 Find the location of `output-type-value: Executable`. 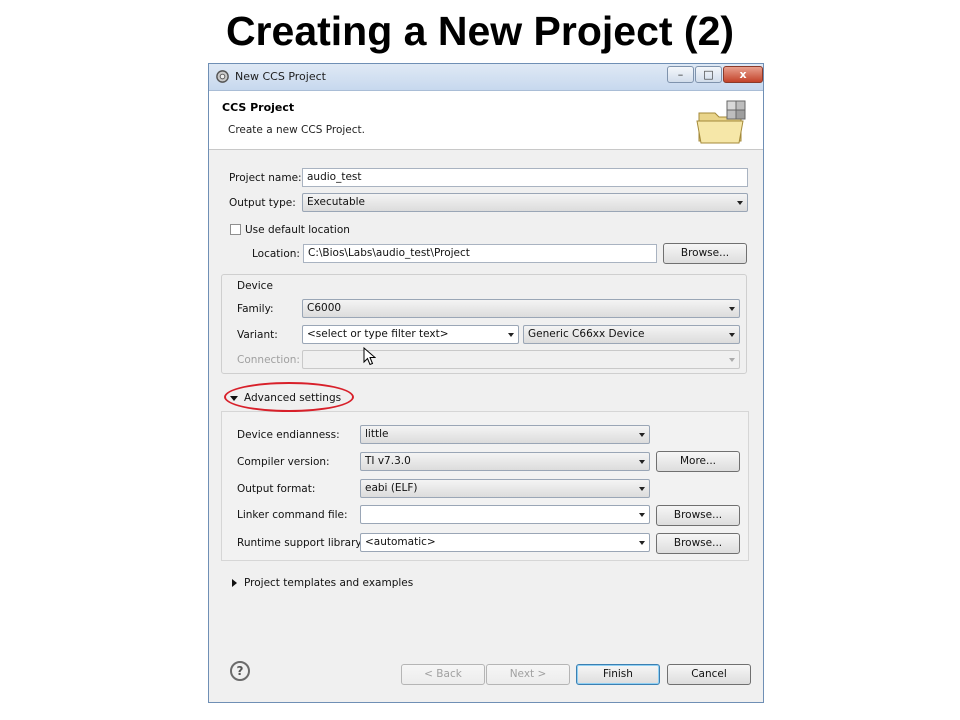

output-type-value: Executable is located at coordinates (336, 202).